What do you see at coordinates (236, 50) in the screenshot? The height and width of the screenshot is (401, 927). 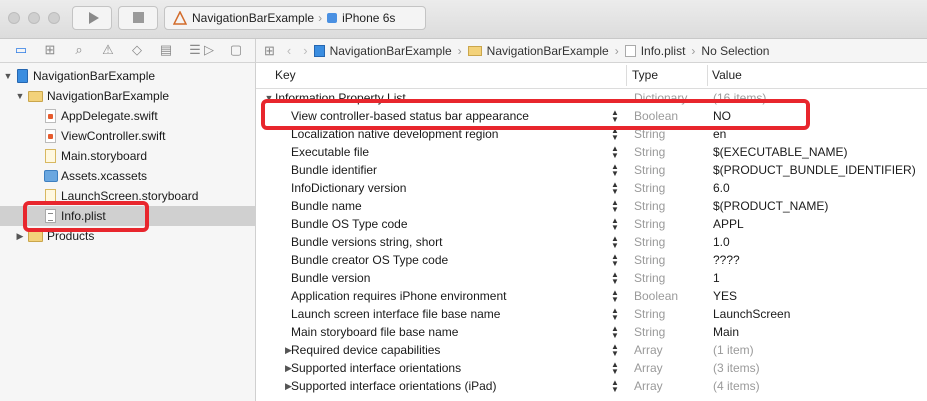 I see `report-icon: ▢` at bounding box center [236, 50].